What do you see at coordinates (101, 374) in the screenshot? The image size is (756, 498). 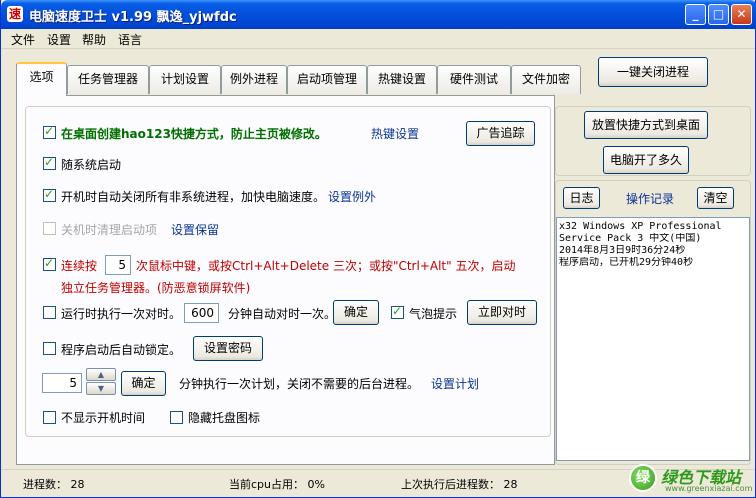 I see `spin-up-arrow-icon: ▲` at bounding box center [101, 374].